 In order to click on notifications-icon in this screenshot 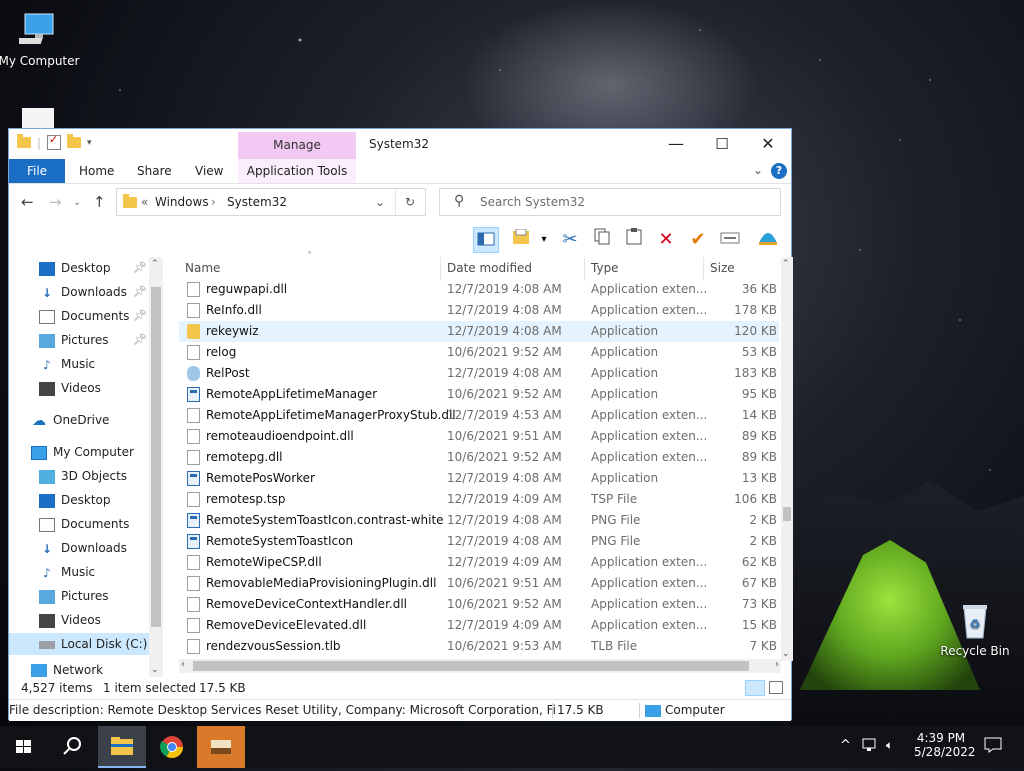, I will do `click(993, 746)`.